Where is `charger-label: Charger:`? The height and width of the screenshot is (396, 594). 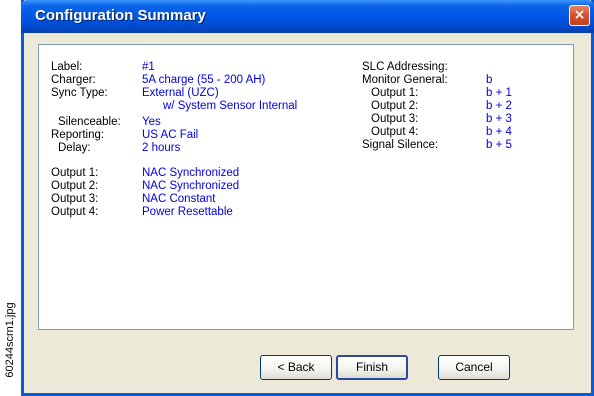
charger-label: Charger: is located at coordinates (73, 80).